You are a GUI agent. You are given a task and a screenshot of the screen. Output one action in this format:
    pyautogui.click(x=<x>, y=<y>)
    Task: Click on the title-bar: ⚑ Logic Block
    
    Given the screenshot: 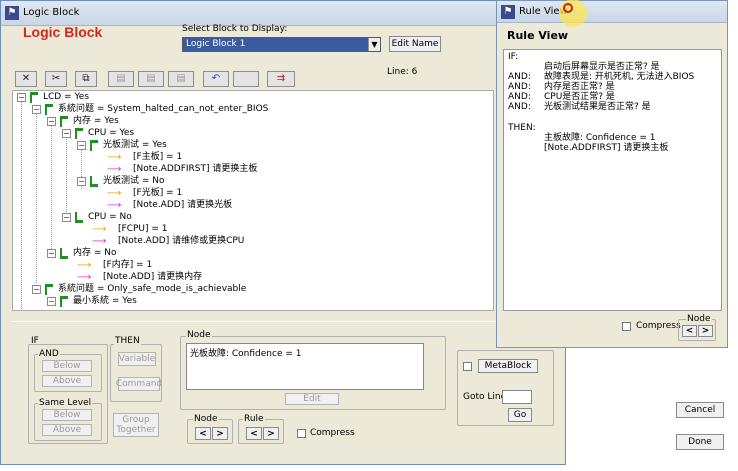 What is the action you would take?
    pyautogui.click(x=283, y=13)
    